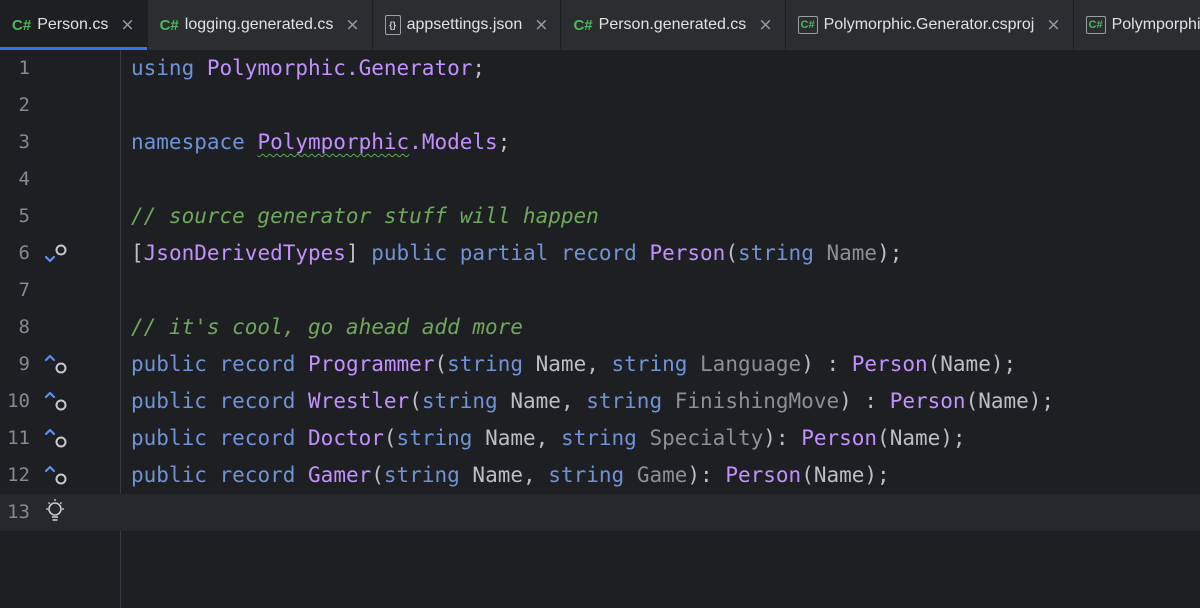 The image size is (1200, 608). What do you see at coordinates (24, 290) in the screenshot?
I see `line-number: 7` at bounding box center [24, 290].